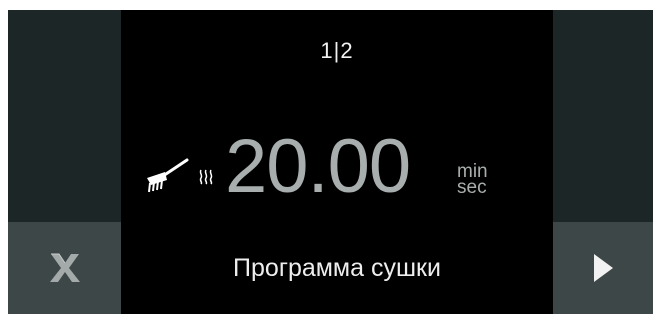  What do you see at coordinates (206, 177) in the screenshot?
I see `steam-icon` at bounding box center [206, 177].